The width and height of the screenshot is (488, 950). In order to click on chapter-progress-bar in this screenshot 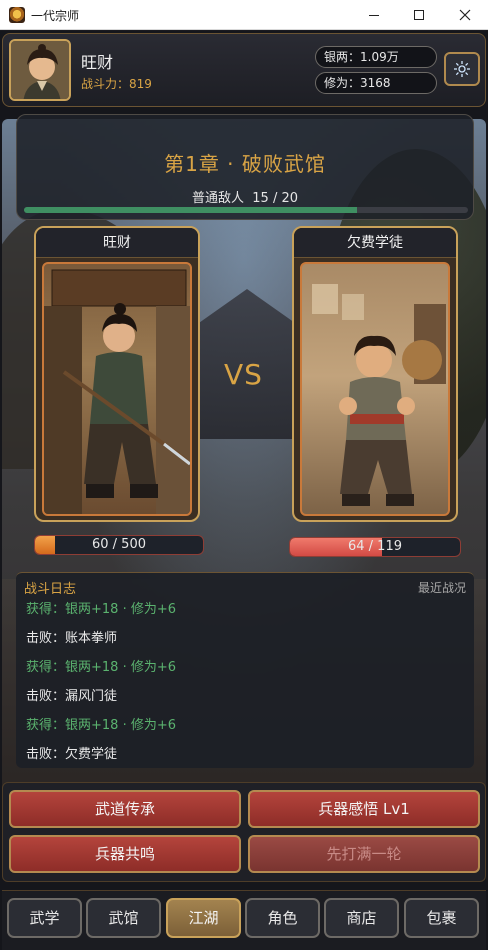, I will do `click(246, 210)`.